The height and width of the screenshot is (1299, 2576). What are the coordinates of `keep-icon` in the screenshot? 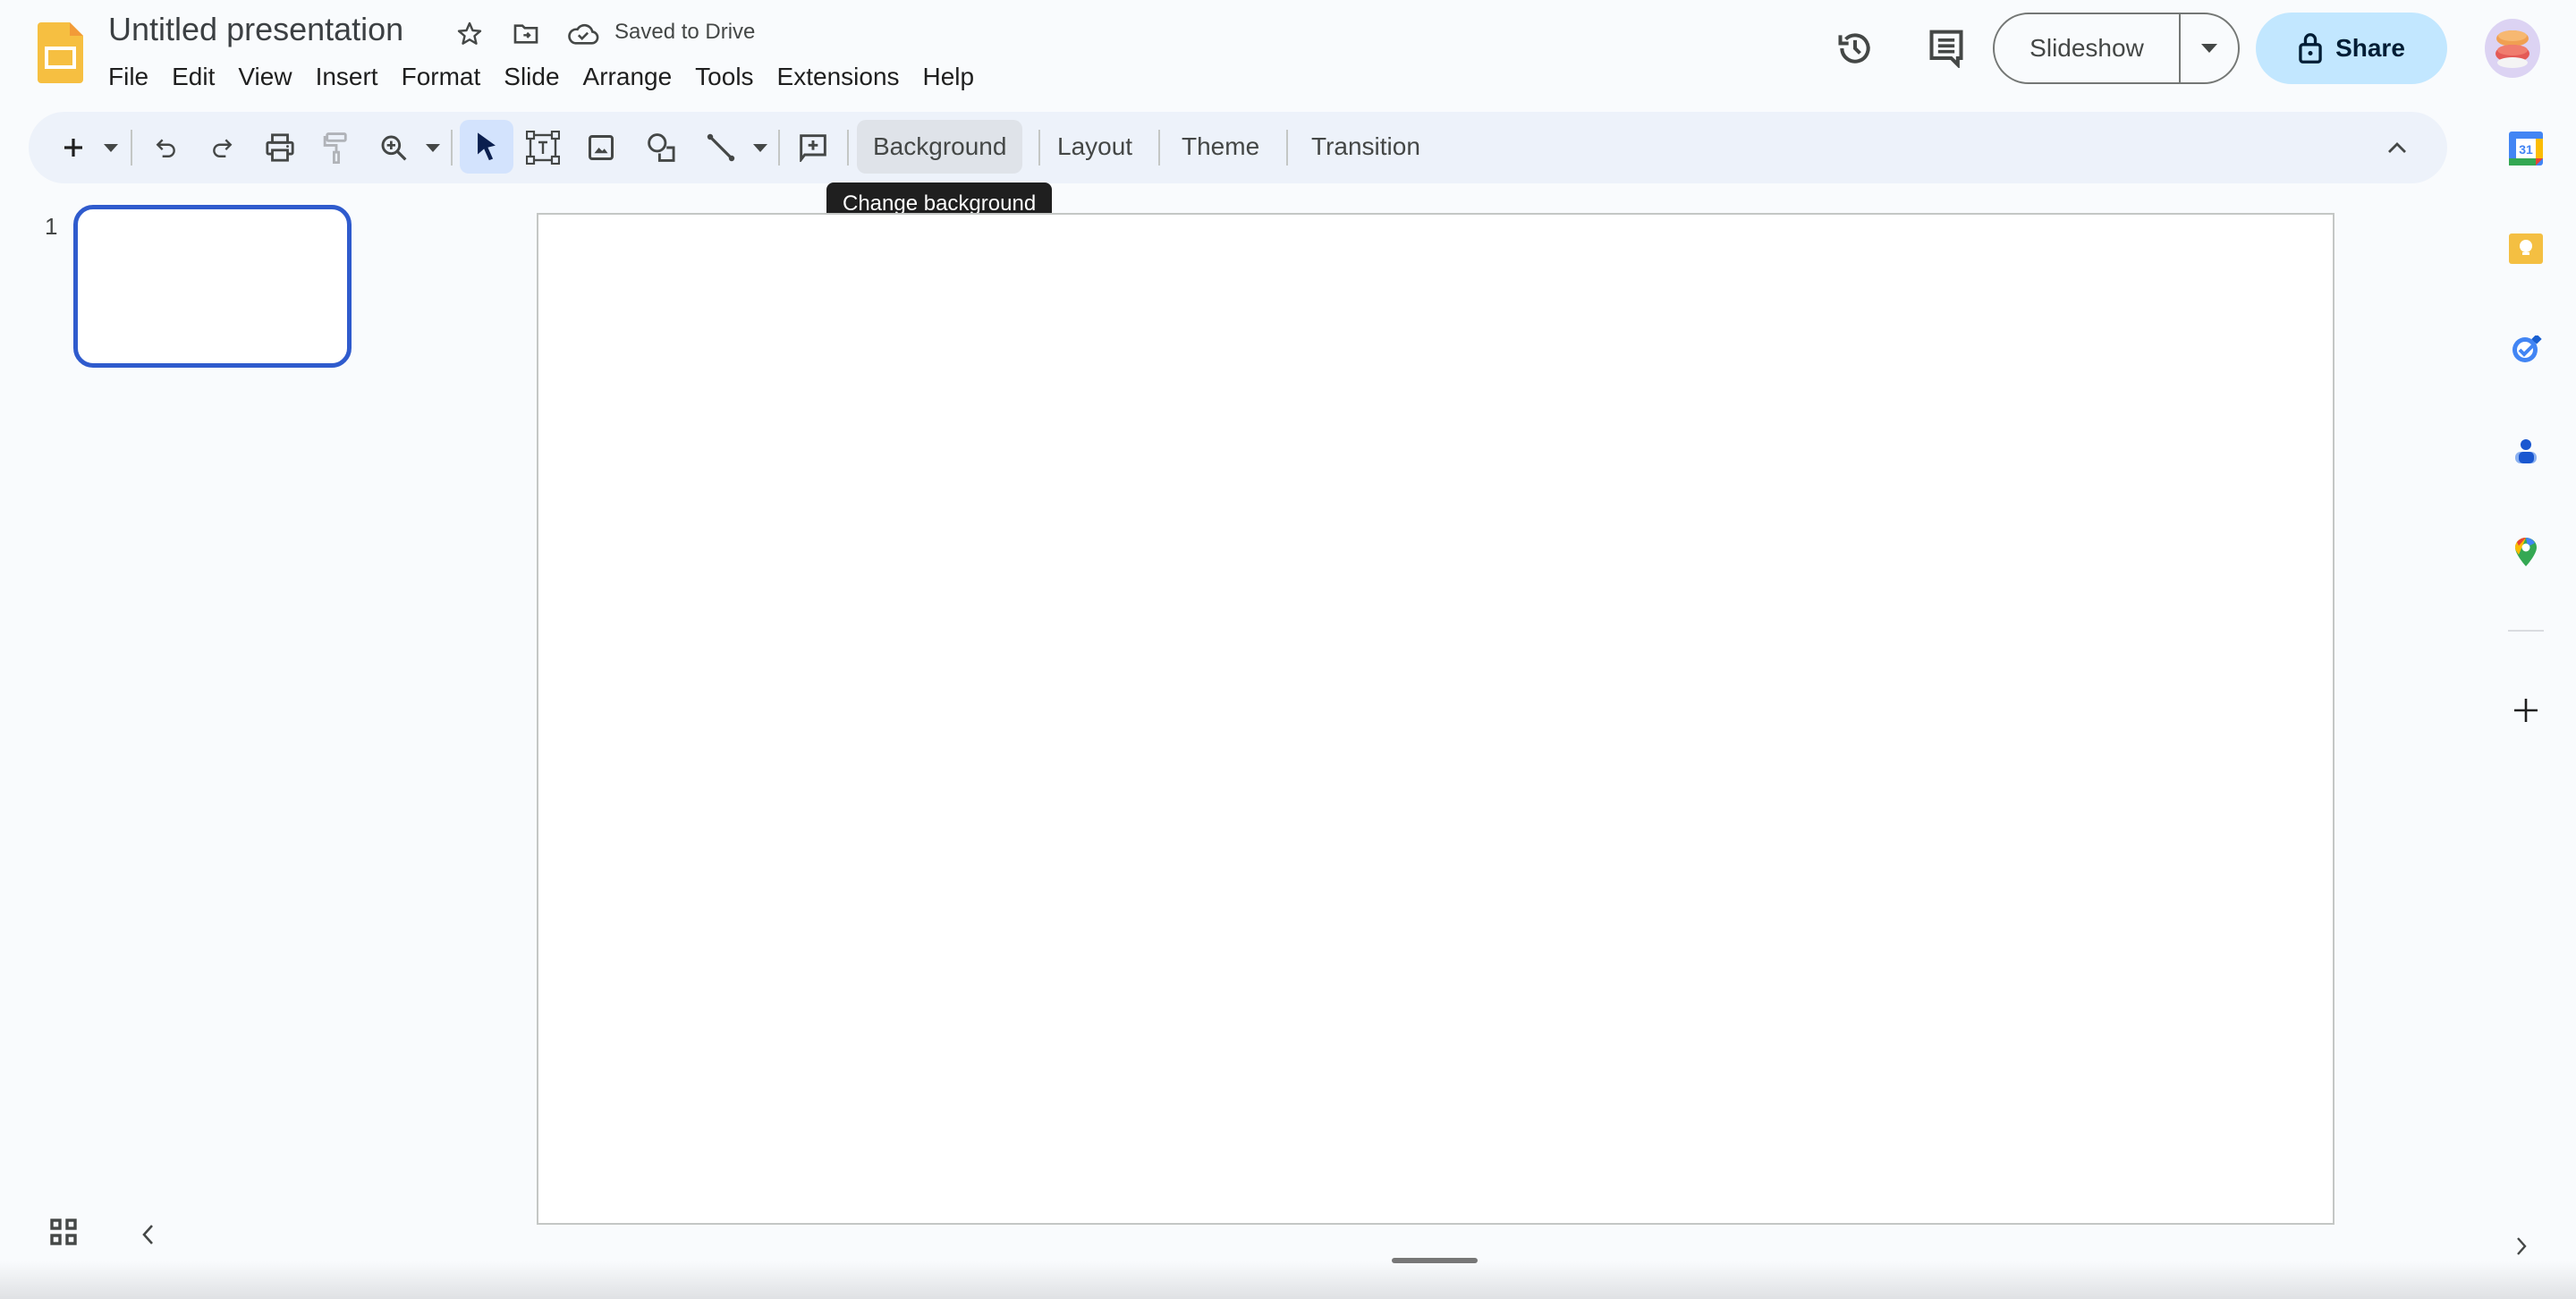 It's located at (2526, 249).